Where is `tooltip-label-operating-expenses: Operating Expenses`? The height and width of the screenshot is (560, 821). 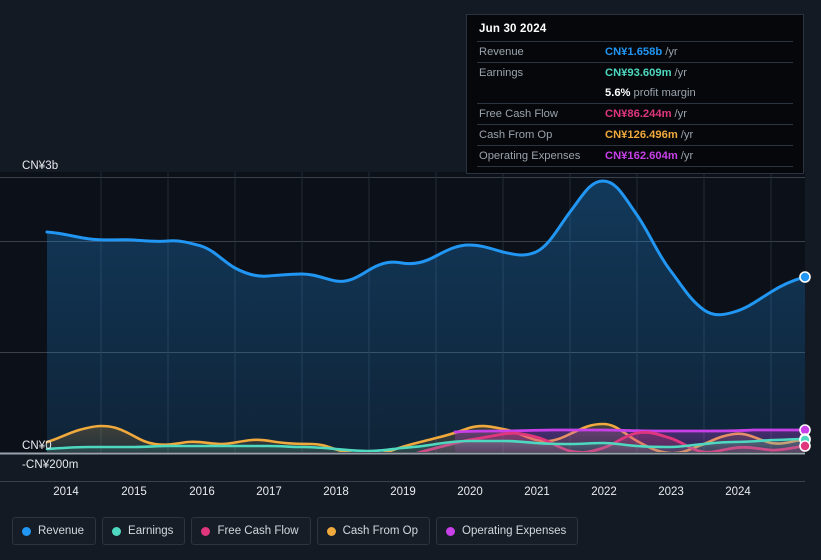
tooltip-label-operating-expenses: Operating Expenses is located at coordinates (530, 156).